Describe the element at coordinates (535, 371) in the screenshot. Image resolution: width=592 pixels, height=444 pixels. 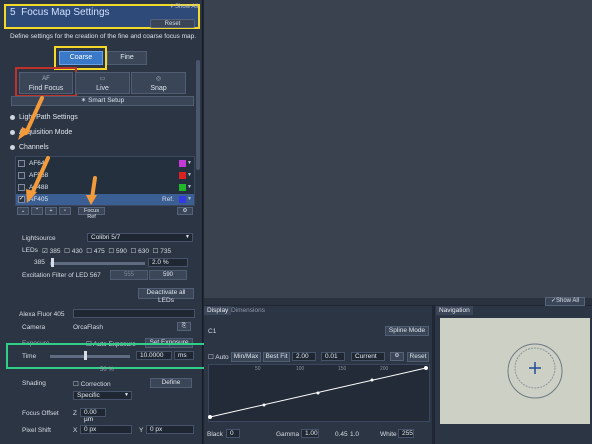
I see `navigation-overlay` at that location.